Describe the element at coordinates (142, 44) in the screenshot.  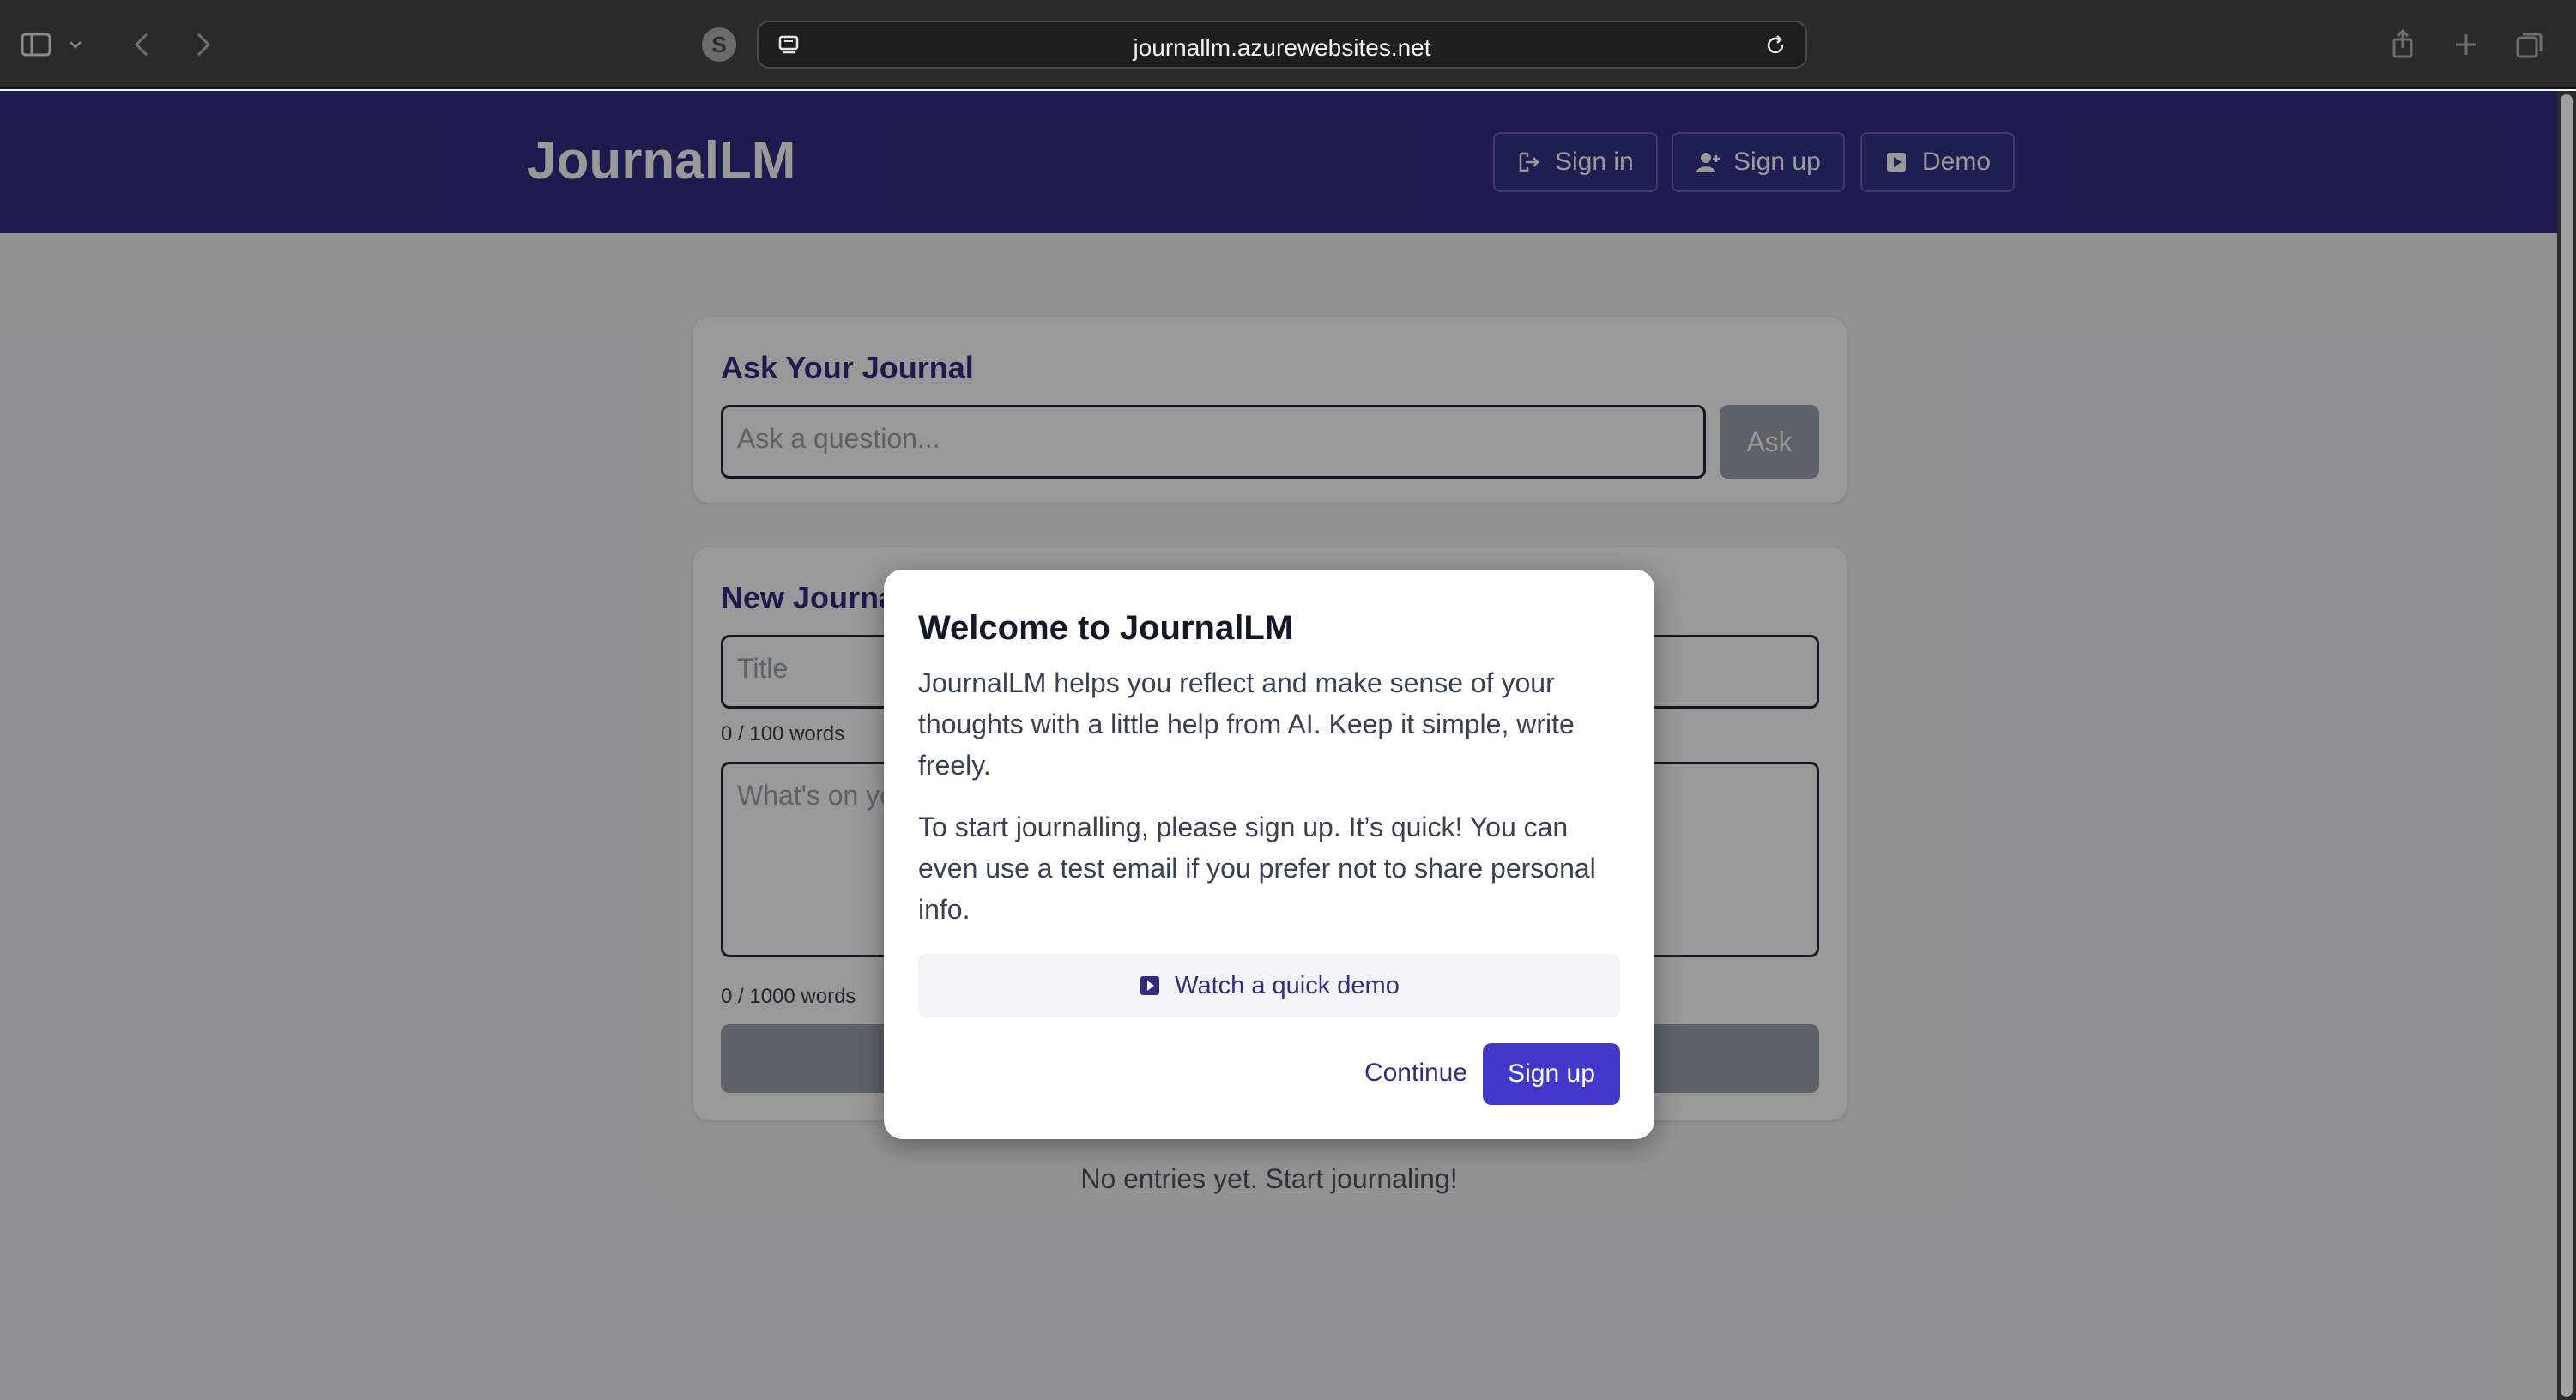
I see `back-icon` at that location.